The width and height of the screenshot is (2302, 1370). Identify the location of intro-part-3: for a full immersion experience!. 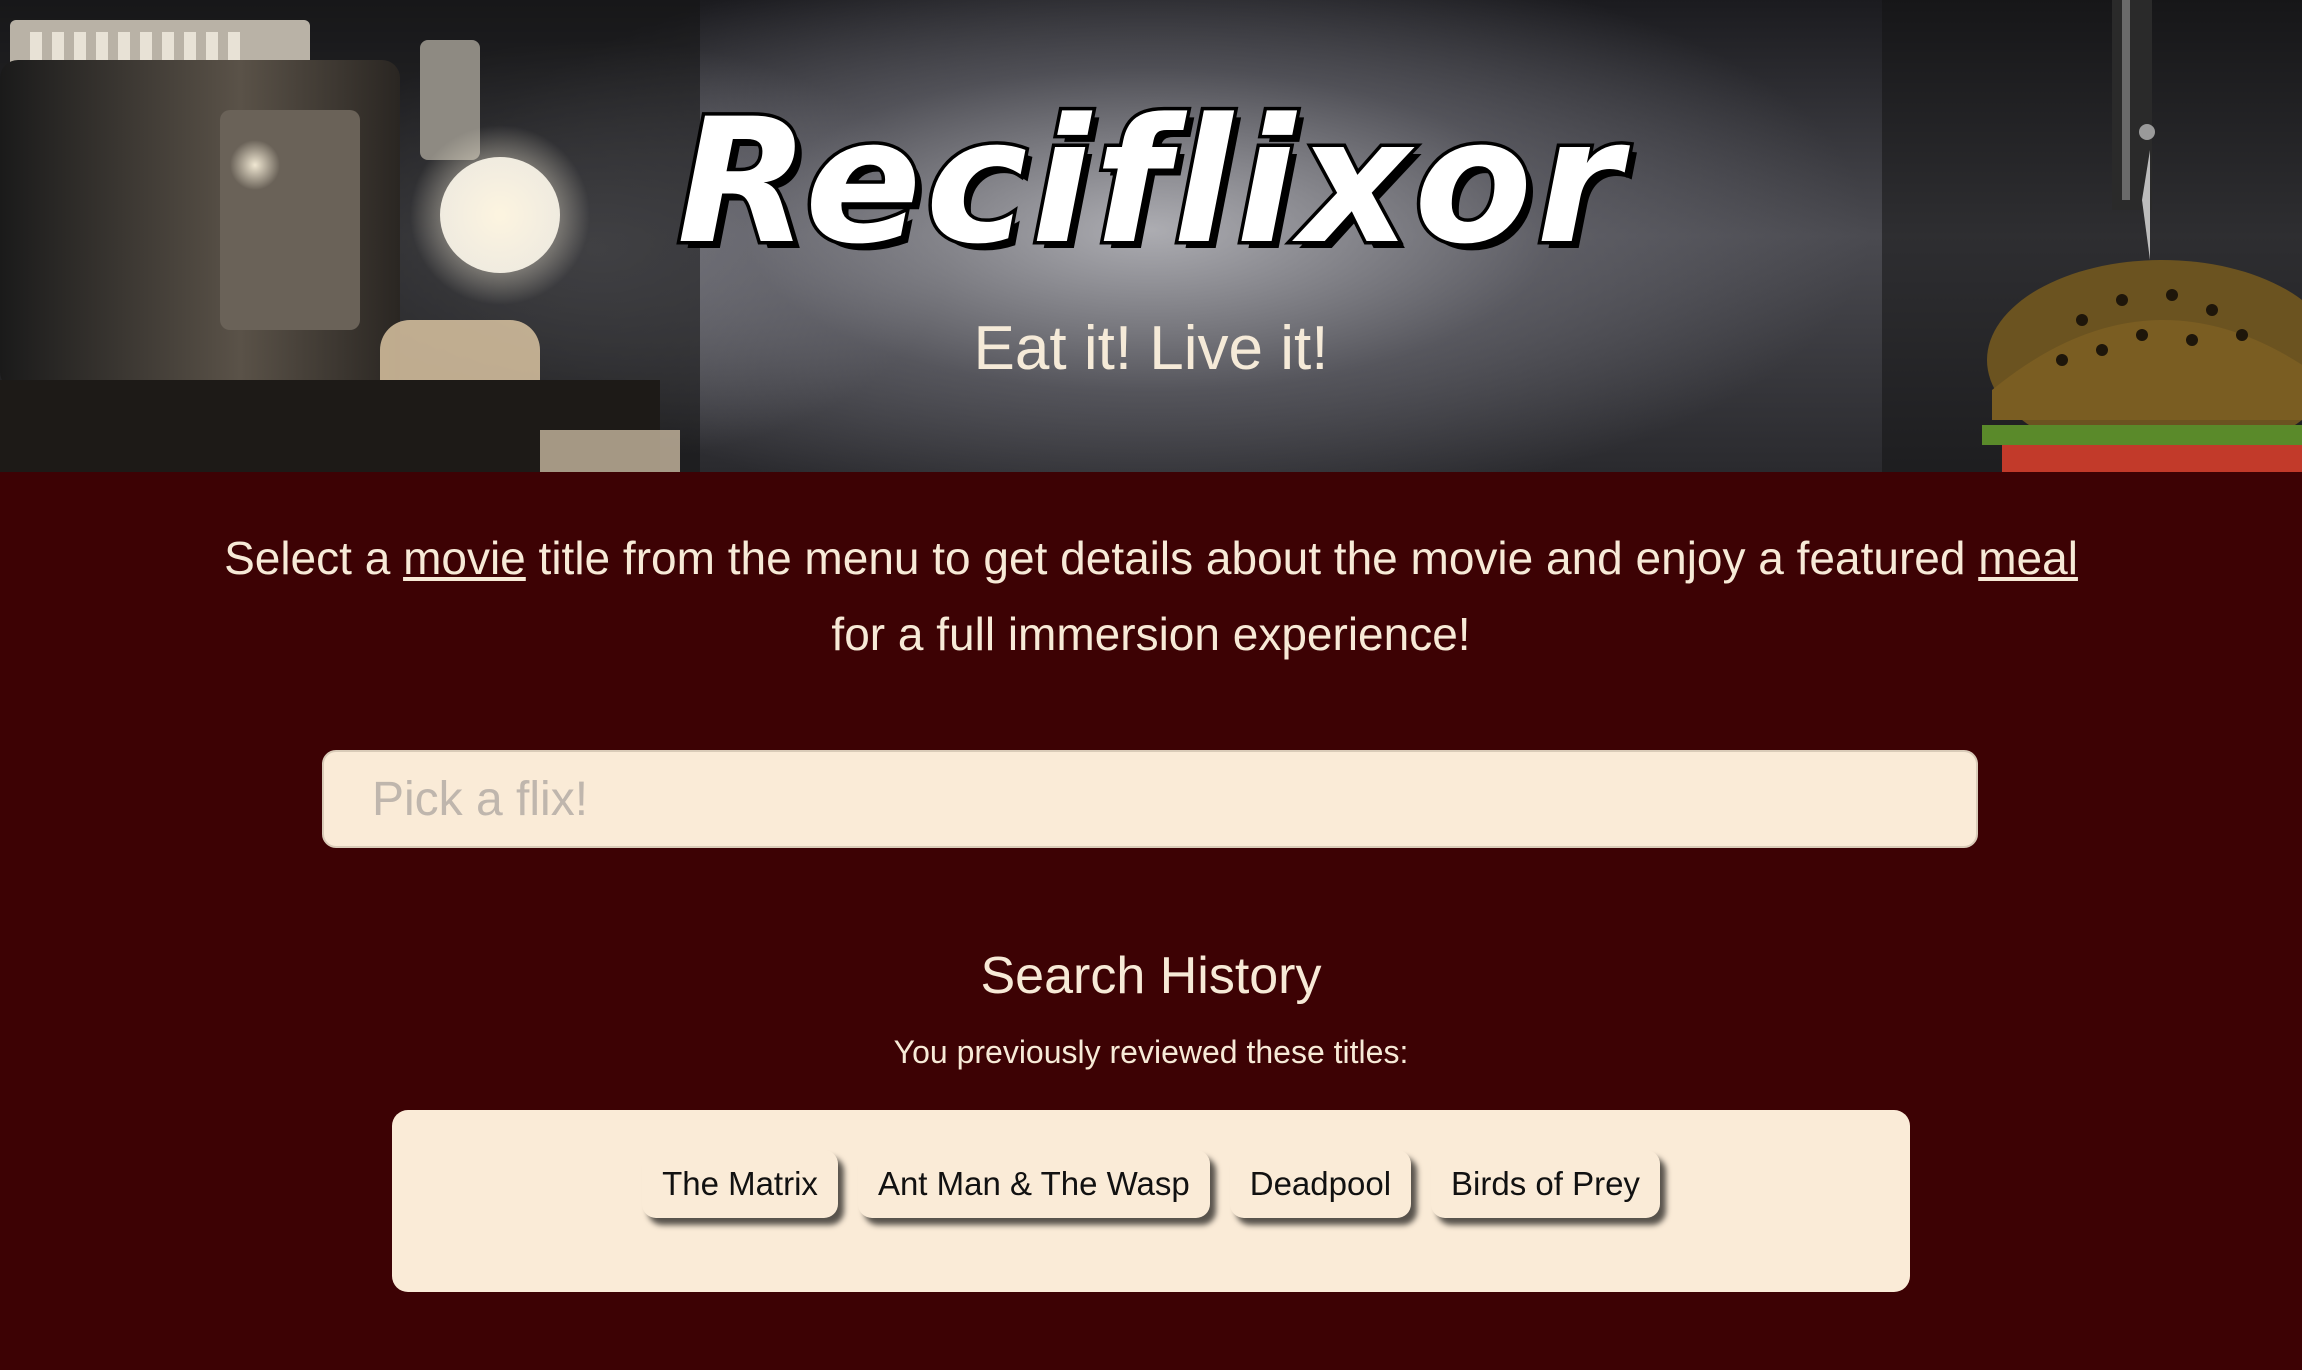
(1151, 634).